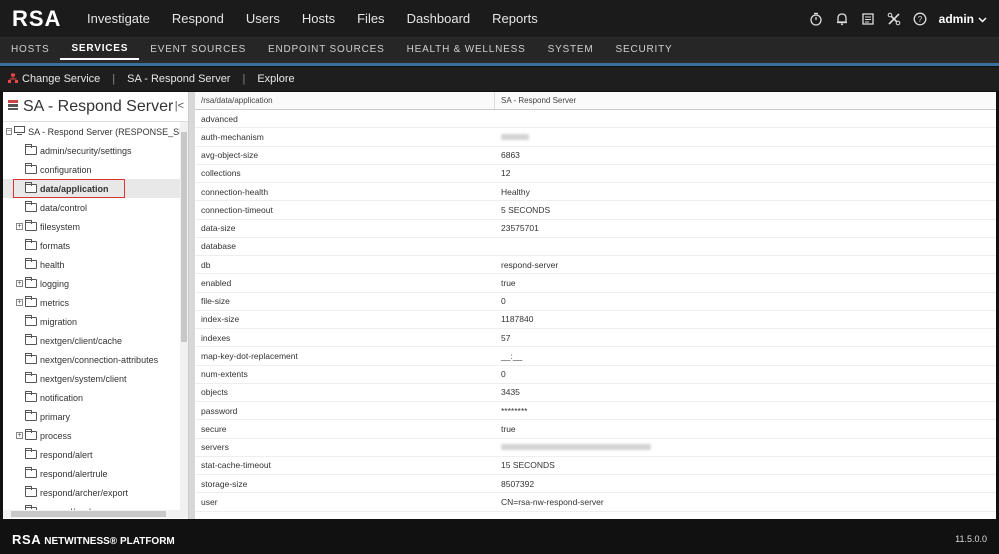  What do you see at coordinates (55, 245) in the screenshot?
I see `tree-item-label: formats` at bounding box center [55, 245].